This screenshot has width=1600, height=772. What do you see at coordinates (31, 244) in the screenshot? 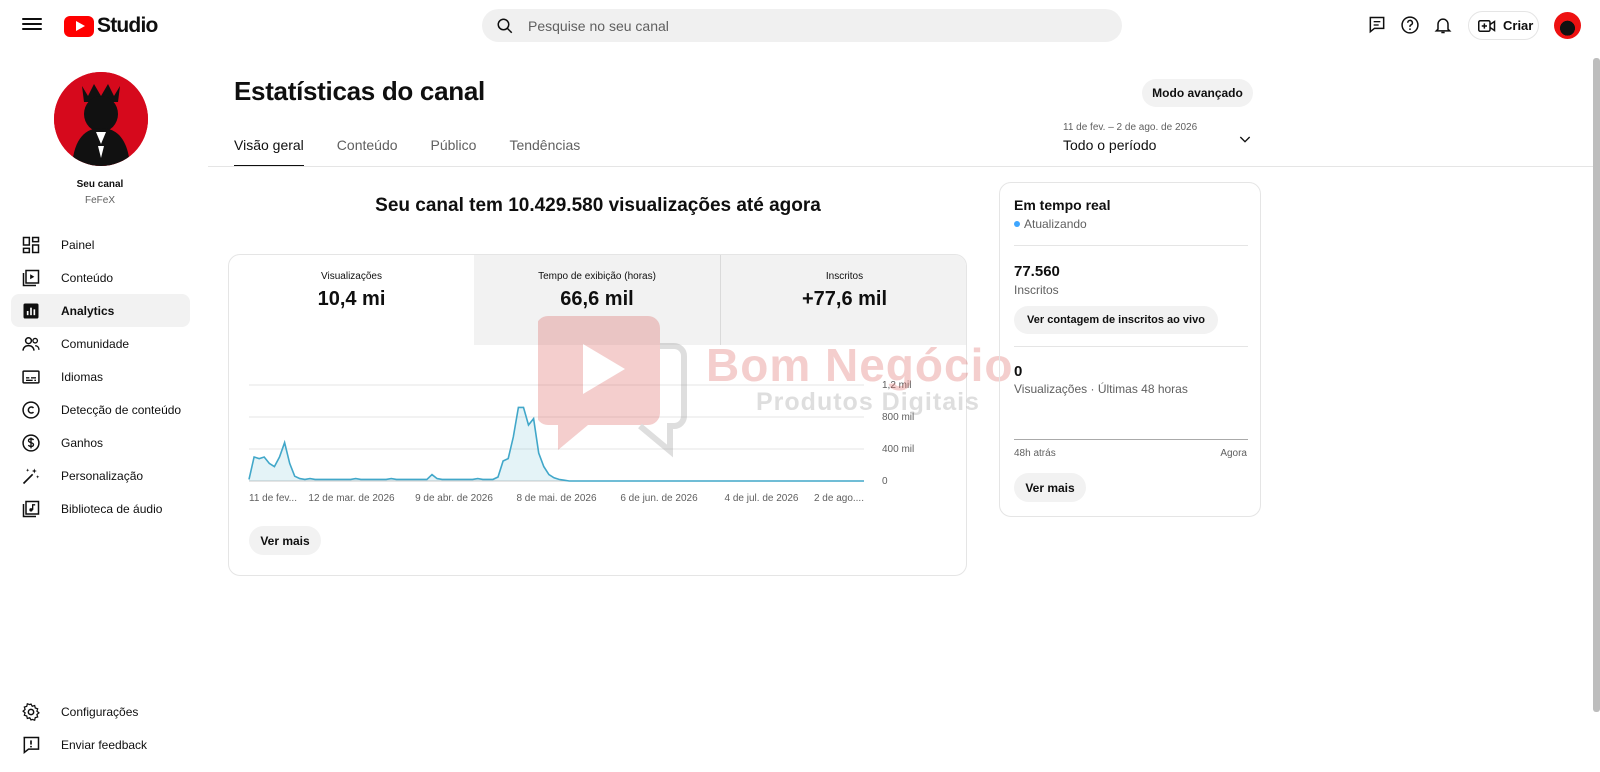
I see `dashboard-icon` at bounding box center [31, 244].